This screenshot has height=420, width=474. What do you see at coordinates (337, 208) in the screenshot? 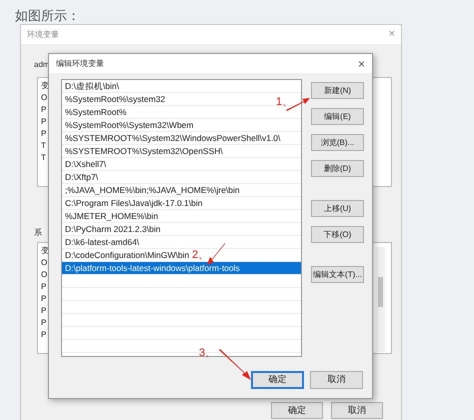
I see `side-button: 上移(U)` at bounding box center [337, 208].